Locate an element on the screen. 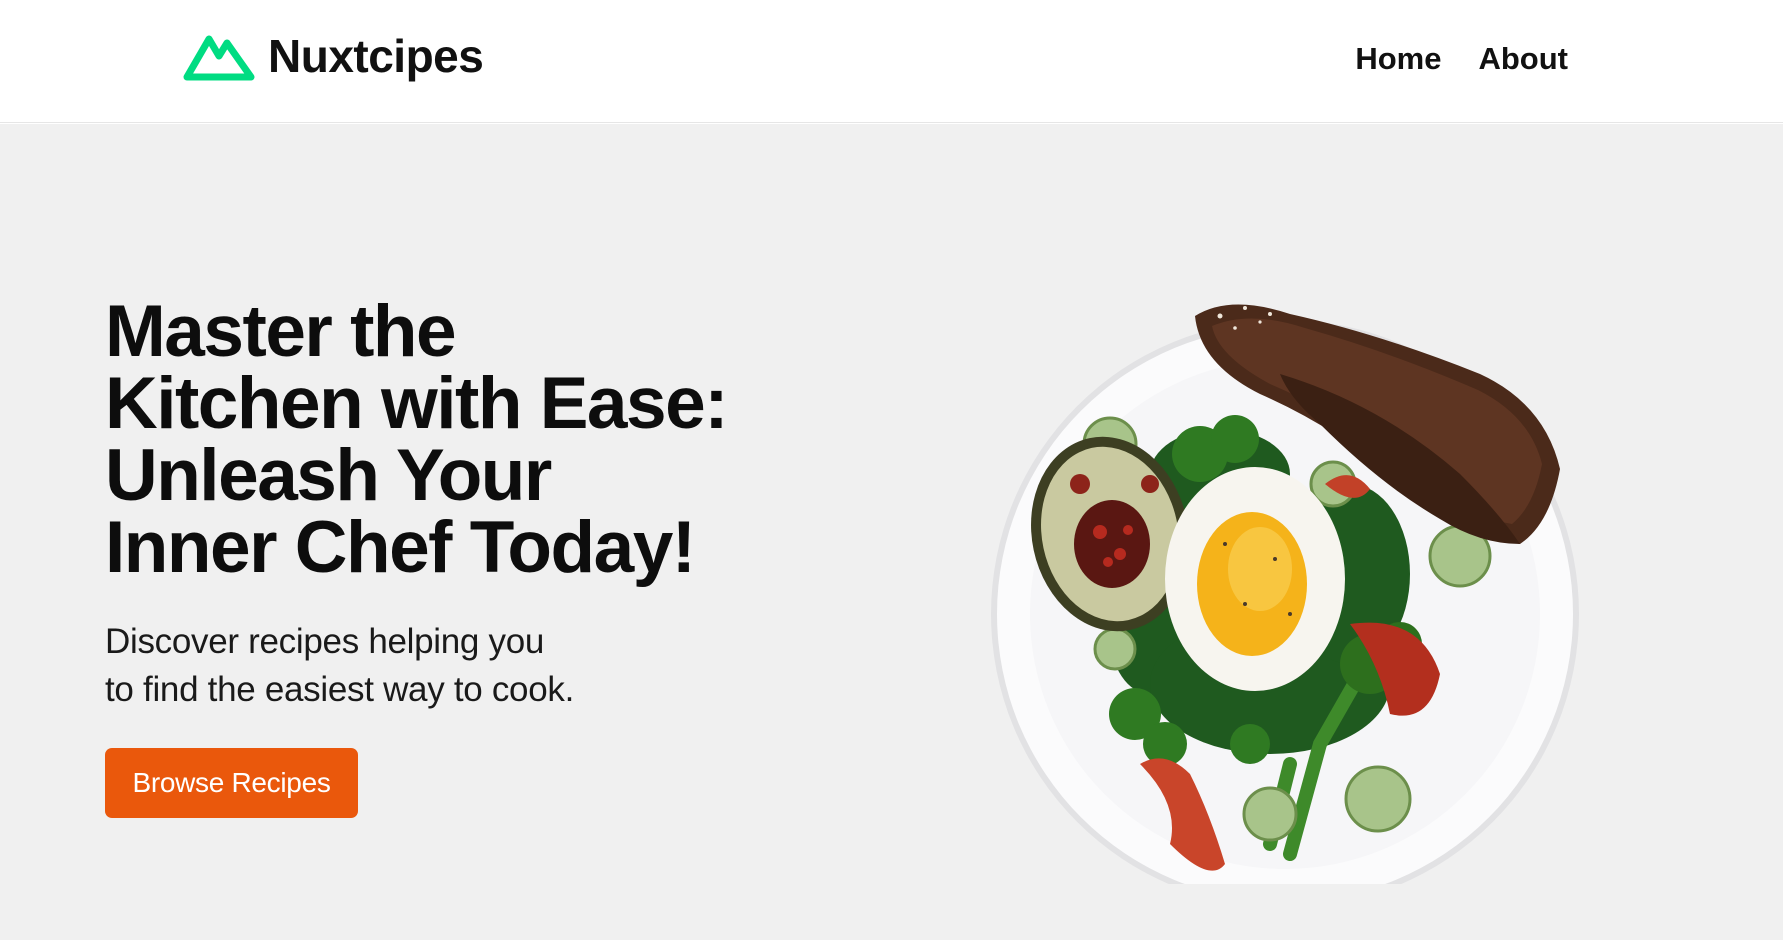  main-nav: Home About is located at coordinates (1461, 58).